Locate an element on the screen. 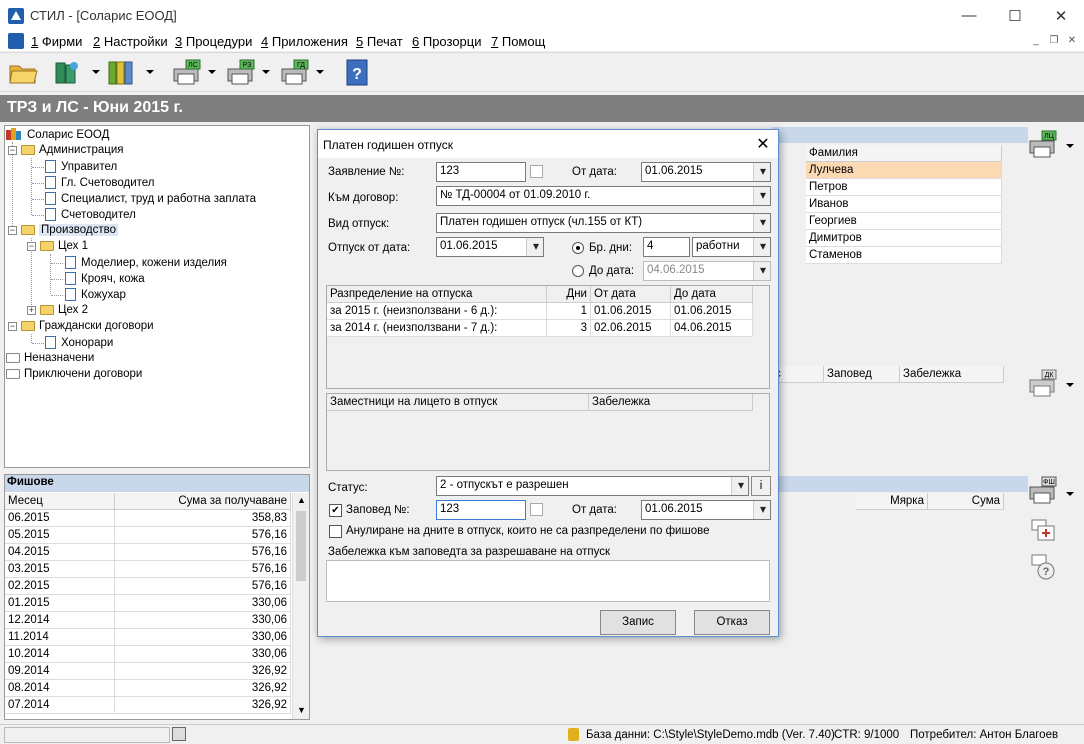  column-header-lastname: Фамилия is located at coordinates (904, 153).